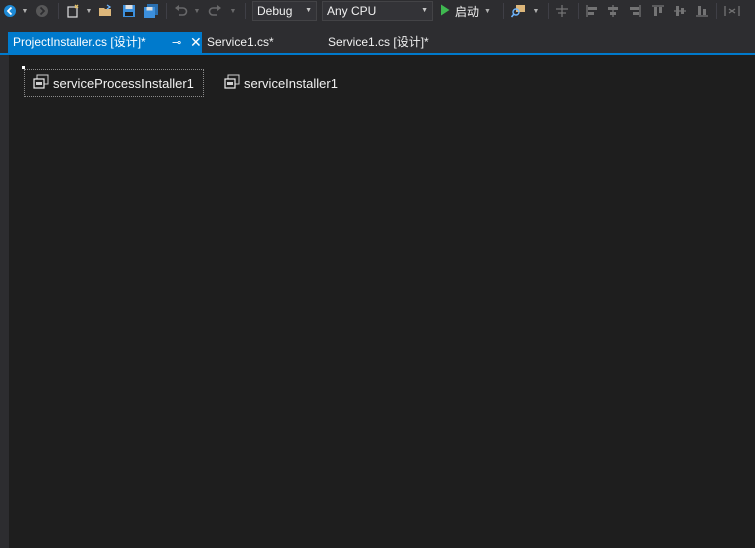  Describe the element at coordinates (519, 11) in the screenshot. I see `find-icon` at that location.